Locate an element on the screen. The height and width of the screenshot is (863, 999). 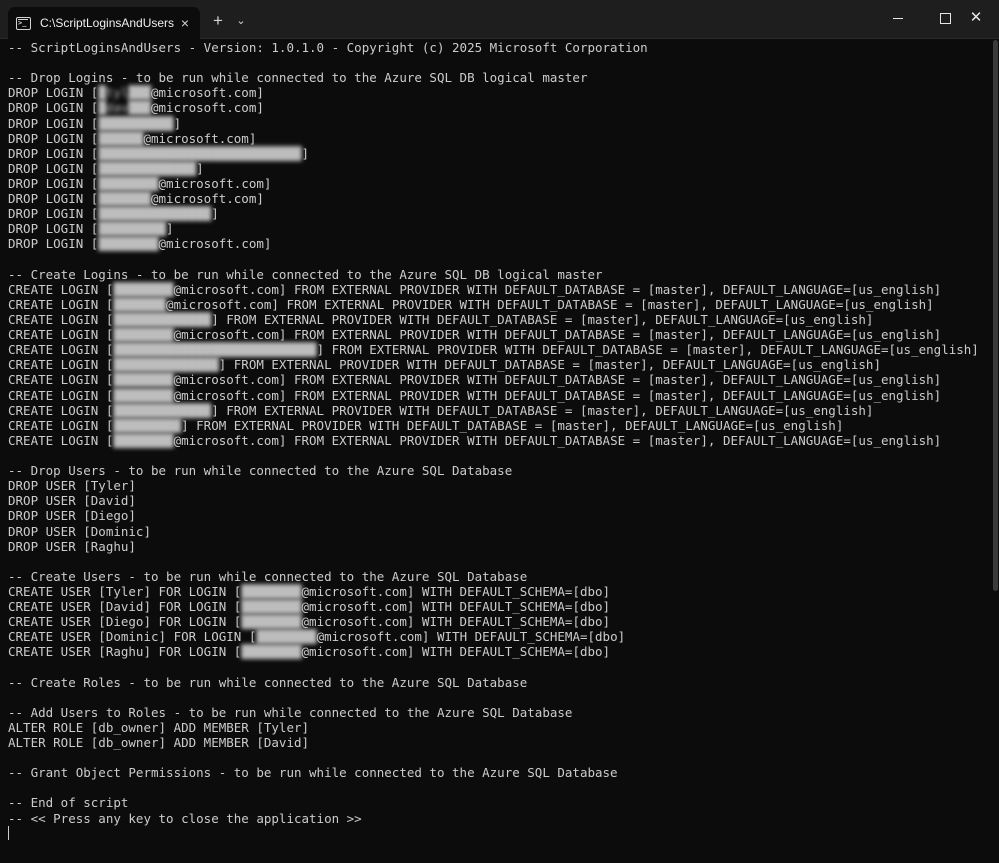
console-text: CREATE USER [Raghu] FOR LOGIN [ is located at coordinates (125, 652).